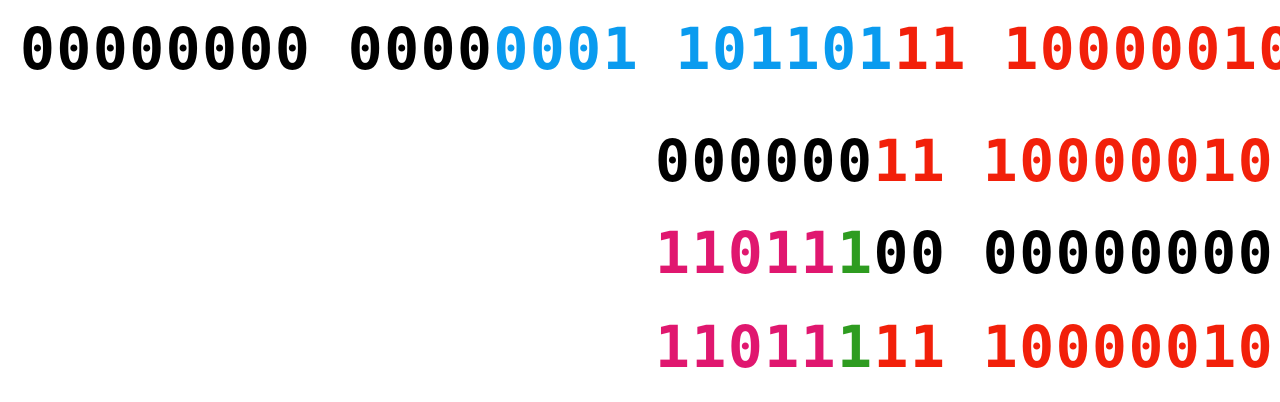  What do you see at coordinates (694, 49) in the screenshot?
I see `bit-segment-blue: 0001 101101` at bounding box center [694, 49].